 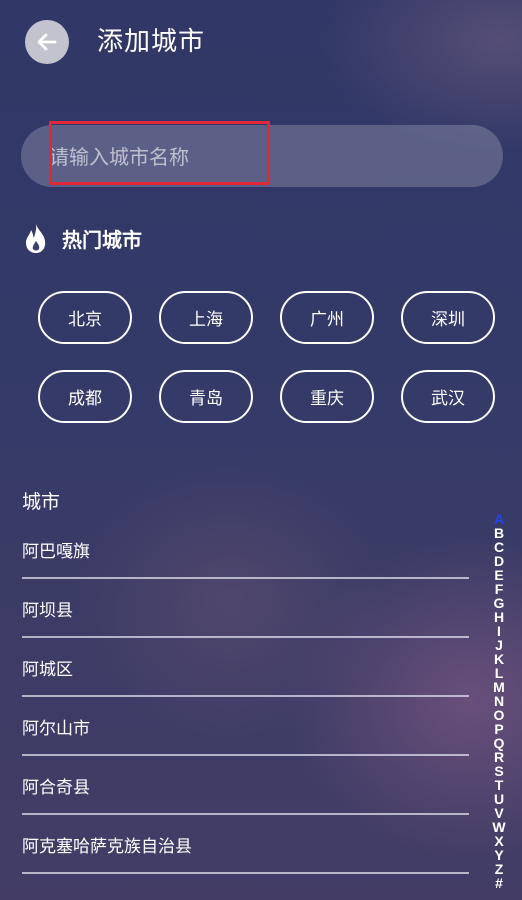 I want to click on list-item: 阿克塞哈萨克族自治县, so click(x=245, y=845).